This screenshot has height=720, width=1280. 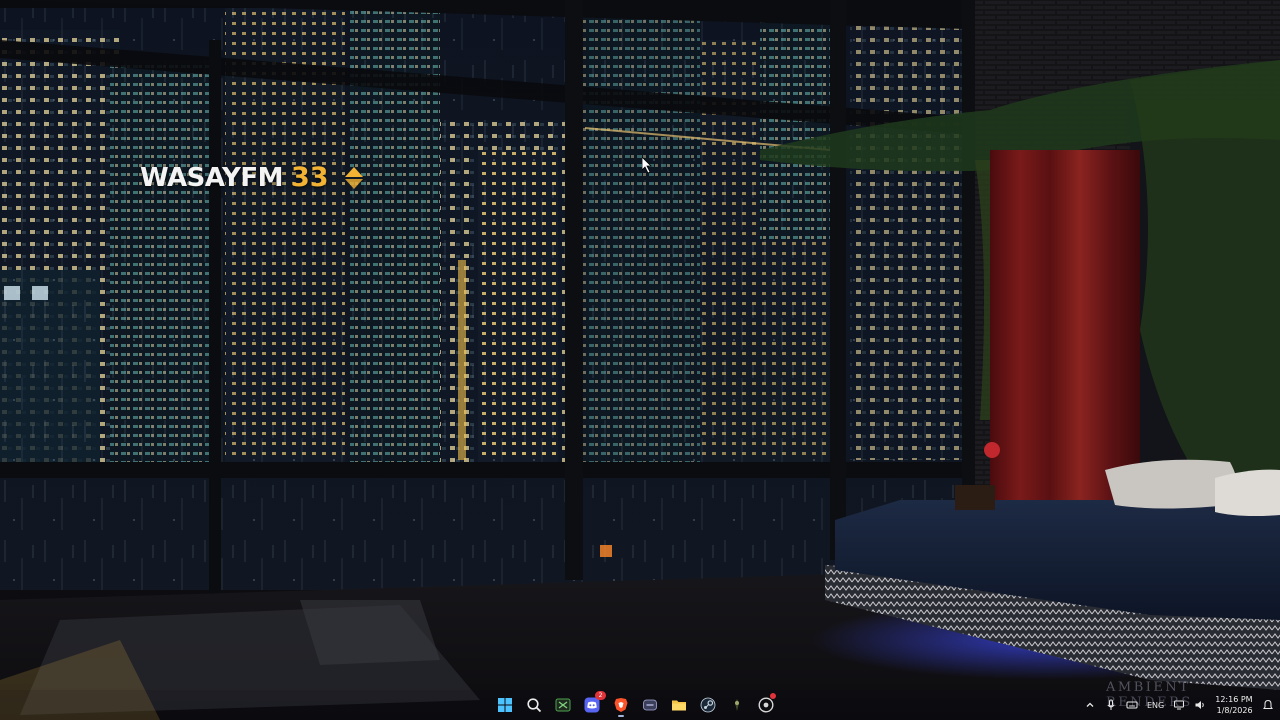 What do you see at coordinates (647, 165) in the screenshot?
I see `mouse-cursor-icon` at bounding box center [647, 165].